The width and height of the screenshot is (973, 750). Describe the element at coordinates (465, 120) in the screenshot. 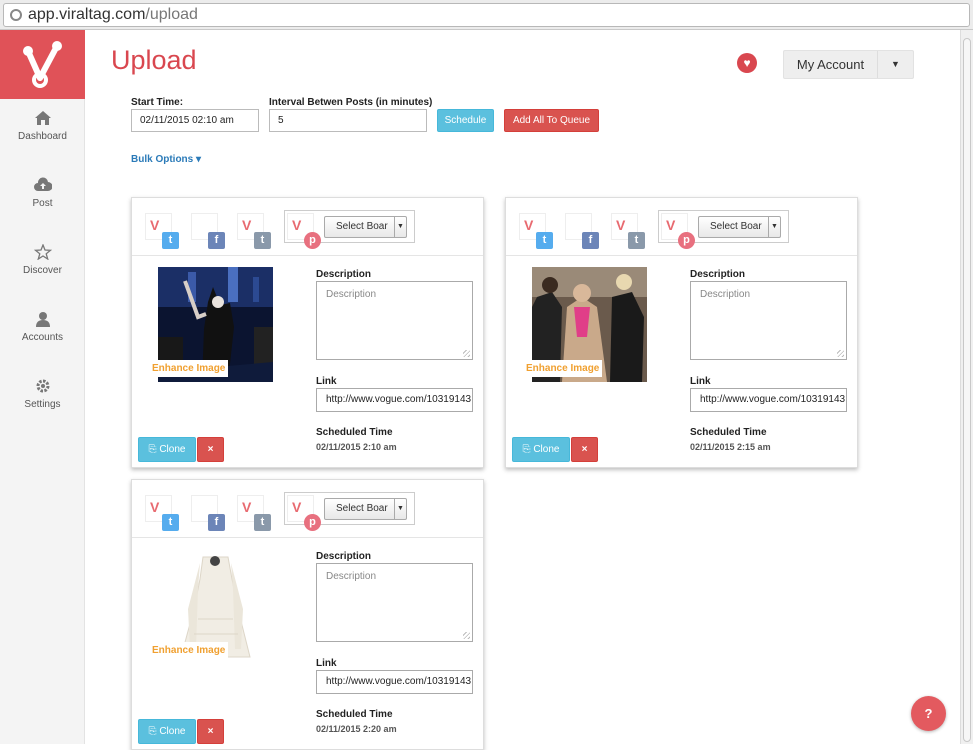

I see `schedule-button: Schedule` at that location.